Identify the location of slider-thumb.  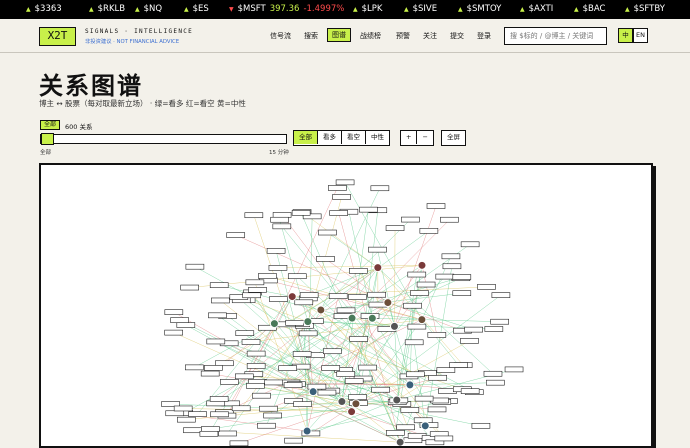
(47, 139).